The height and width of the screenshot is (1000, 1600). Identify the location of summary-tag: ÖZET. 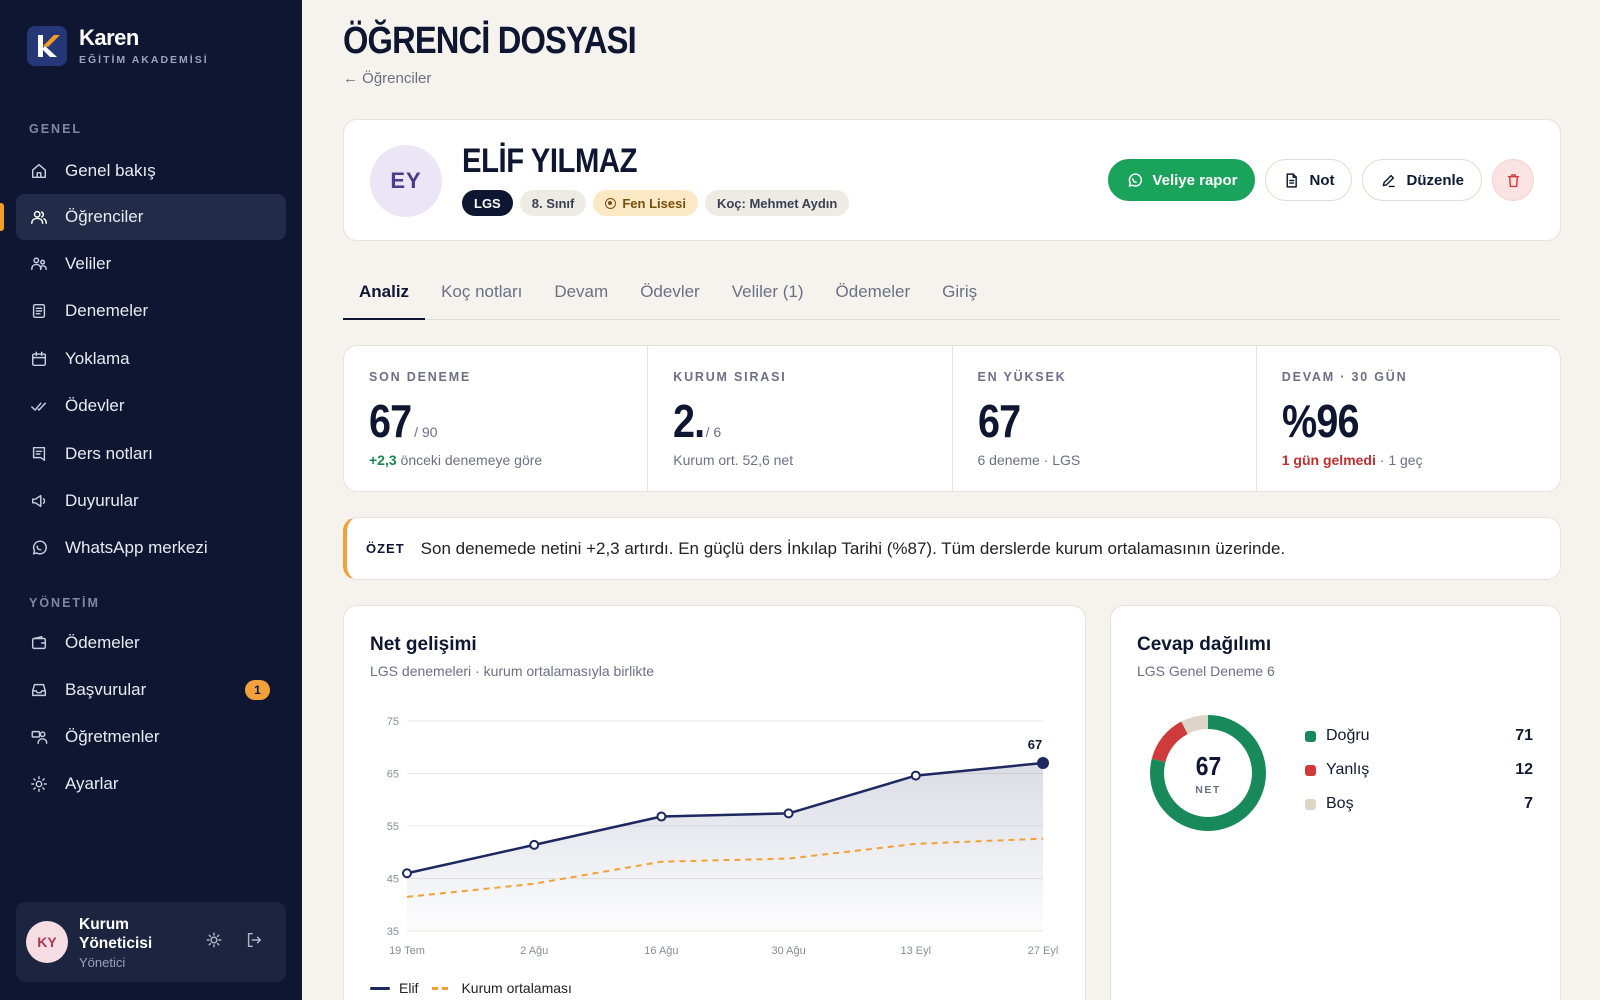
(385, 548).